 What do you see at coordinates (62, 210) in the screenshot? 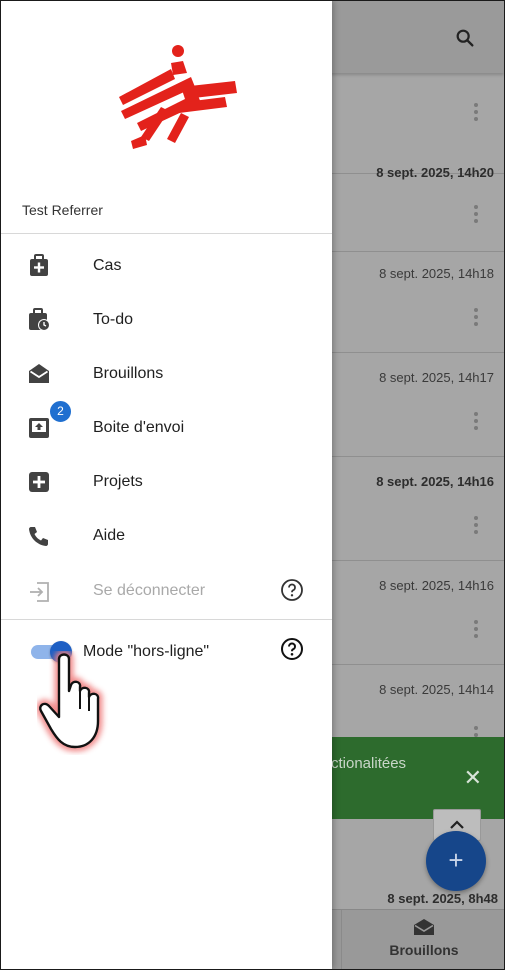
I see `user-name: Test Referrer` at bounding box center [62, 210].